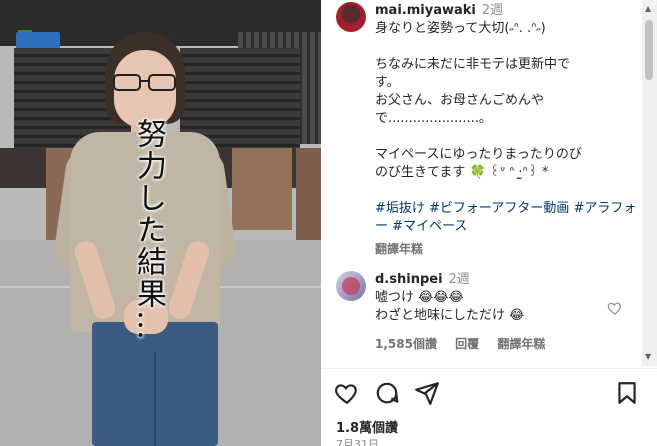 The width and height of the screenshot is (657, 446). I want to click on comment-meta: 1,585個讚 回覆 翻譯年糕, so click(467, 343).